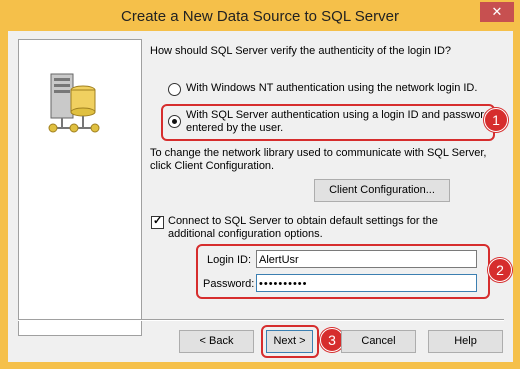 This screenshot has height=369, width=520. I want to click on sql-auth-label-line2: entered by the user., so click(234, 128).